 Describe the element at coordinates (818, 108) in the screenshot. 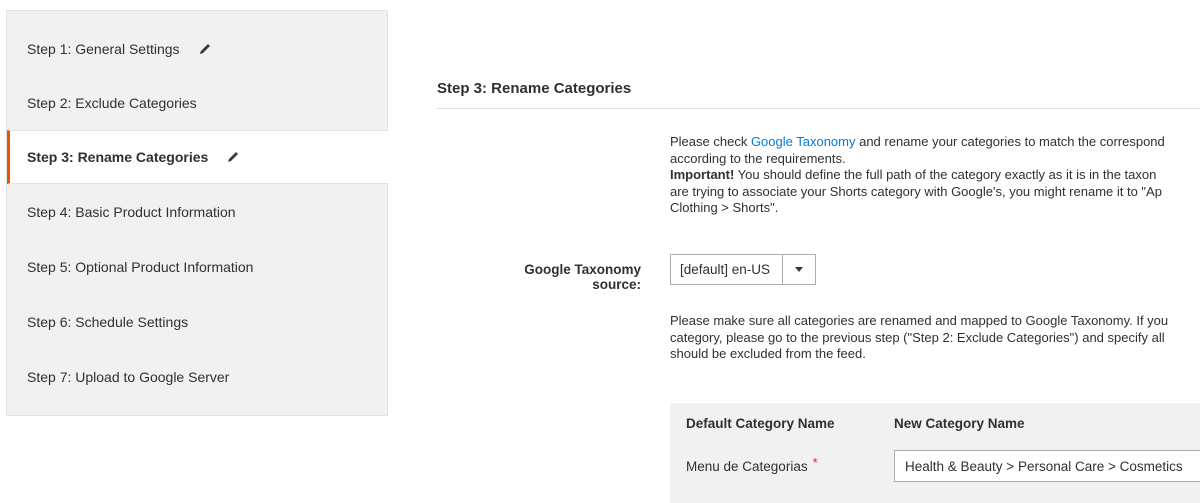

I see `title-divider` at that location.